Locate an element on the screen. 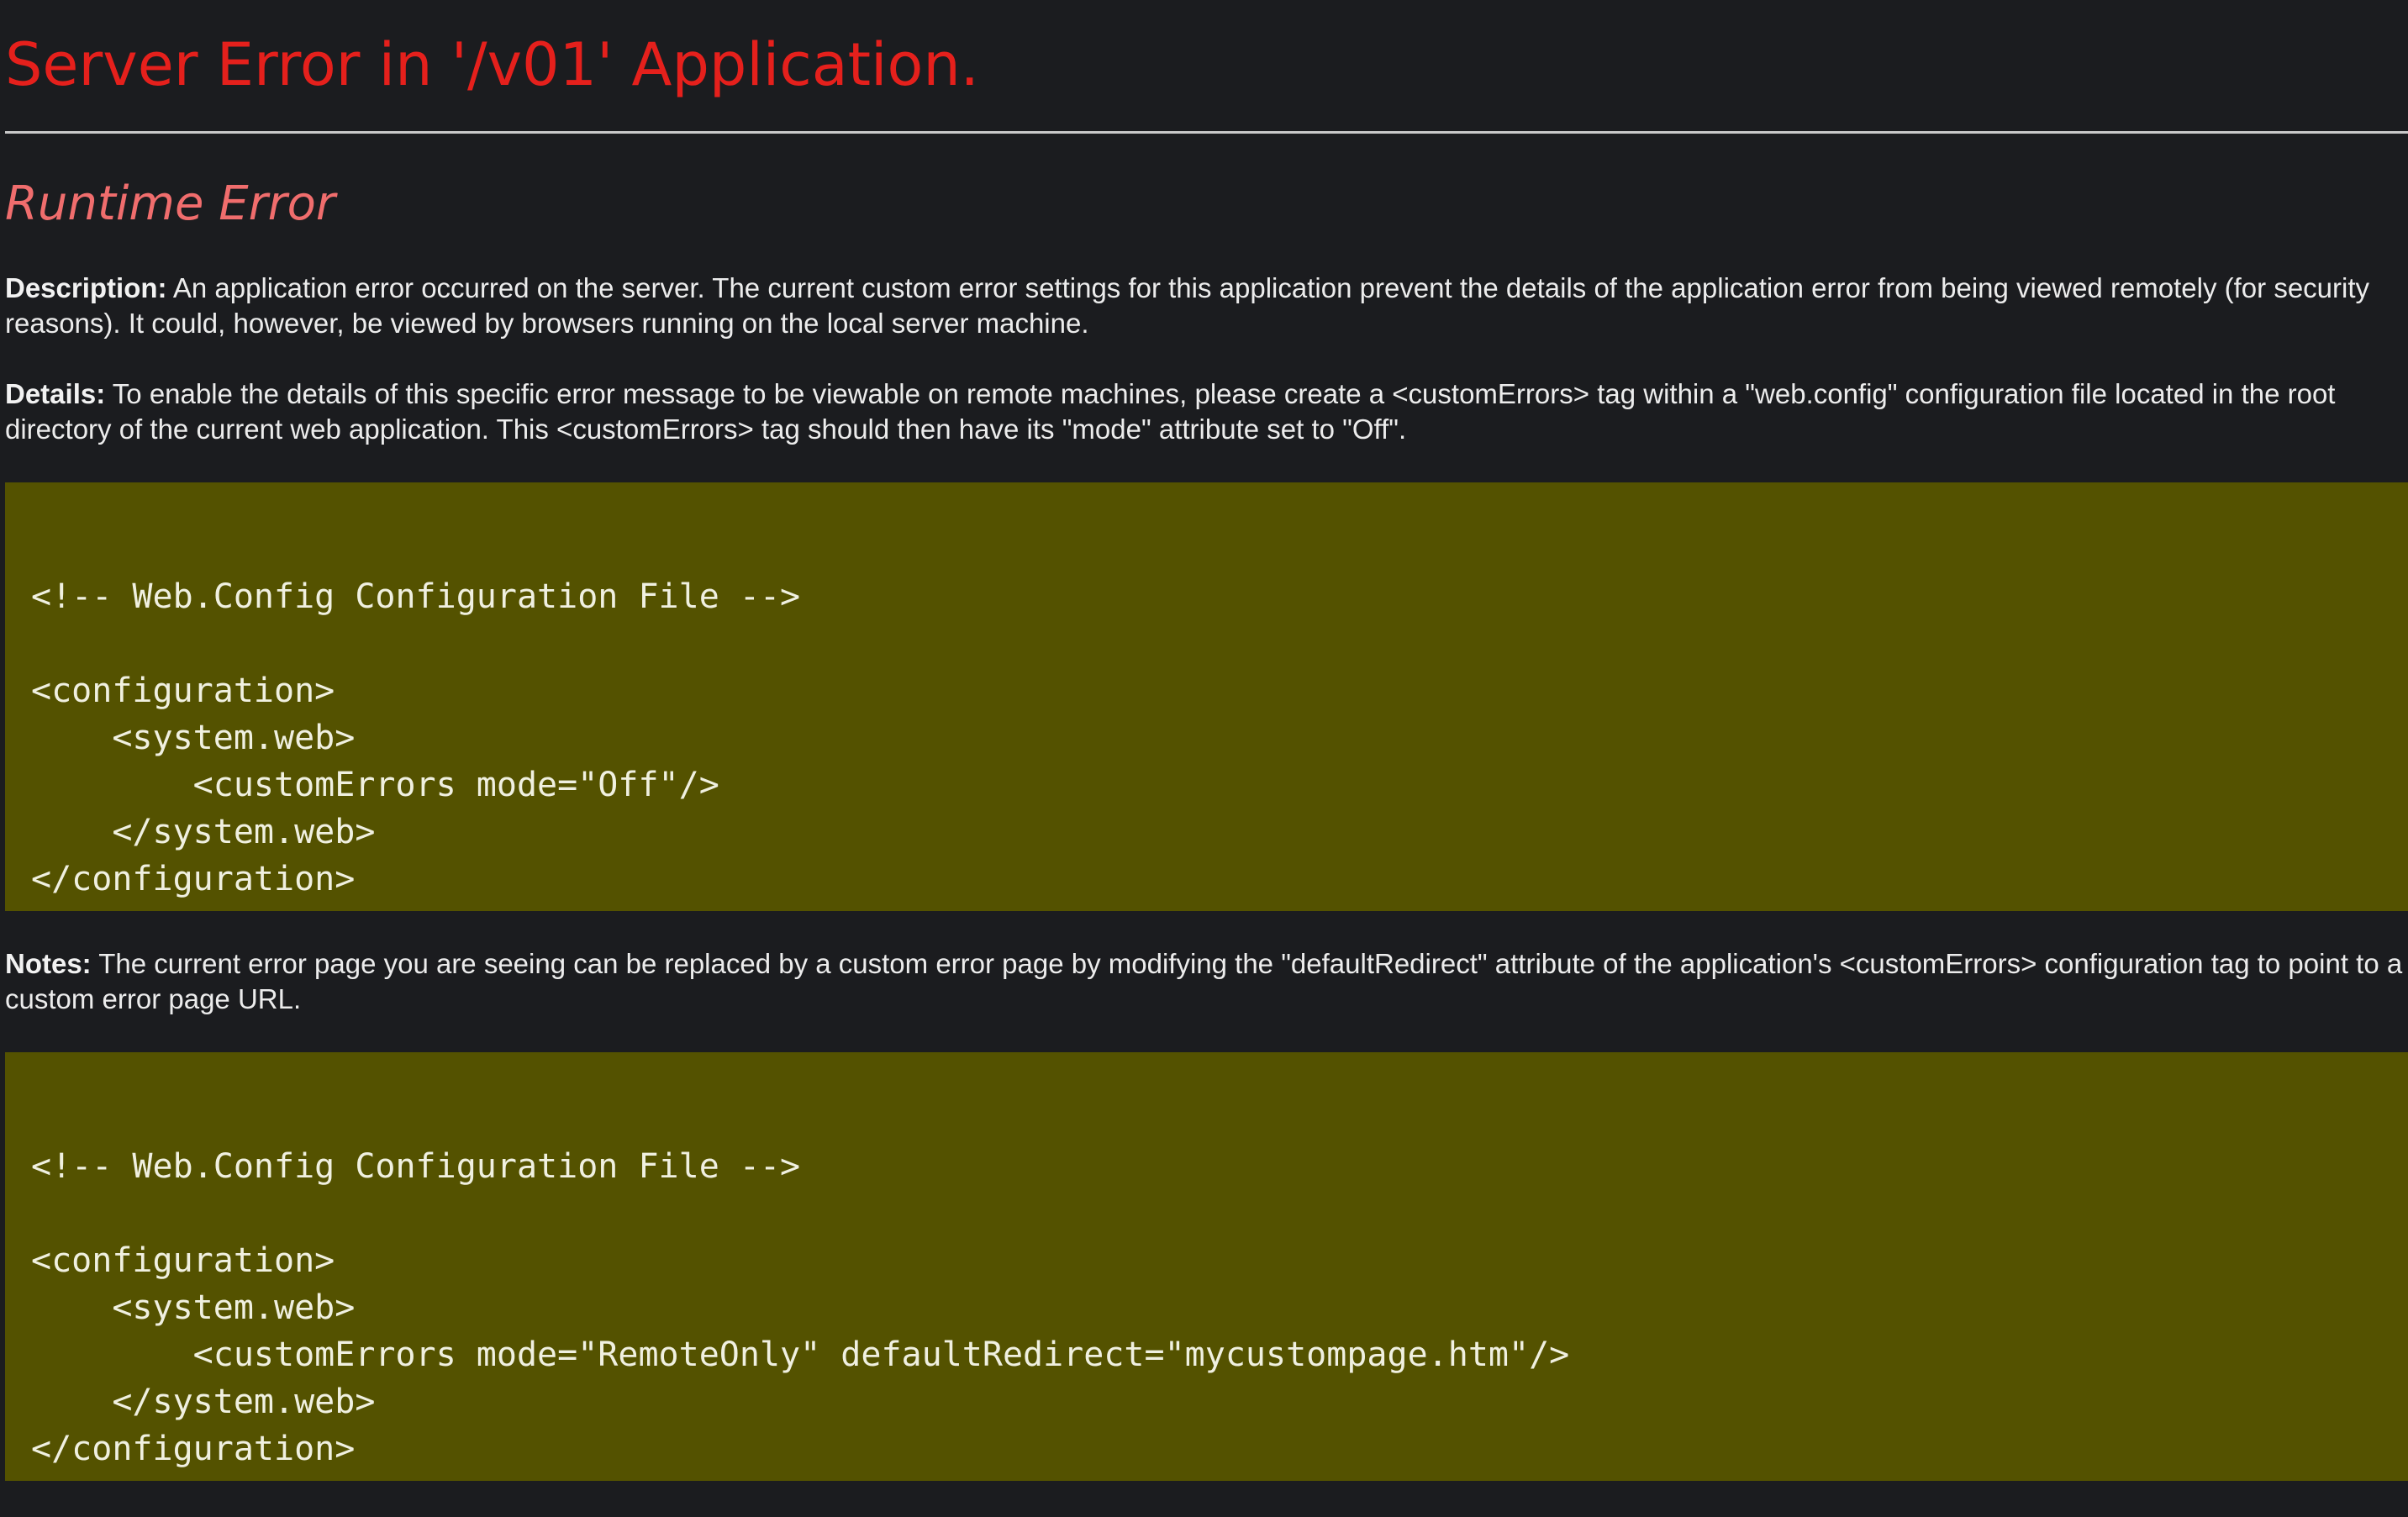 The height and width of the screenshot is (1517, 2408). description-label: Description: is located at coordinates (86, 288).